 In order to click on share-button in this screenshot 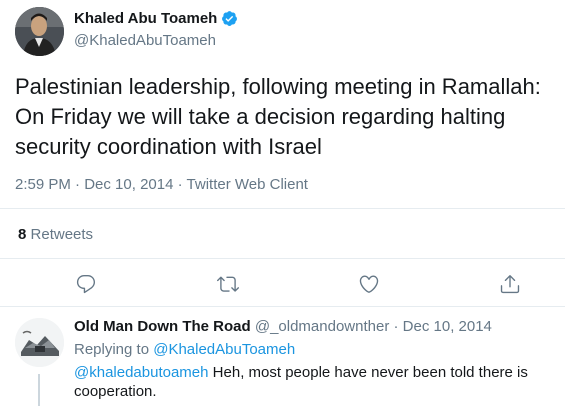, I will do `click(511, 285)`.